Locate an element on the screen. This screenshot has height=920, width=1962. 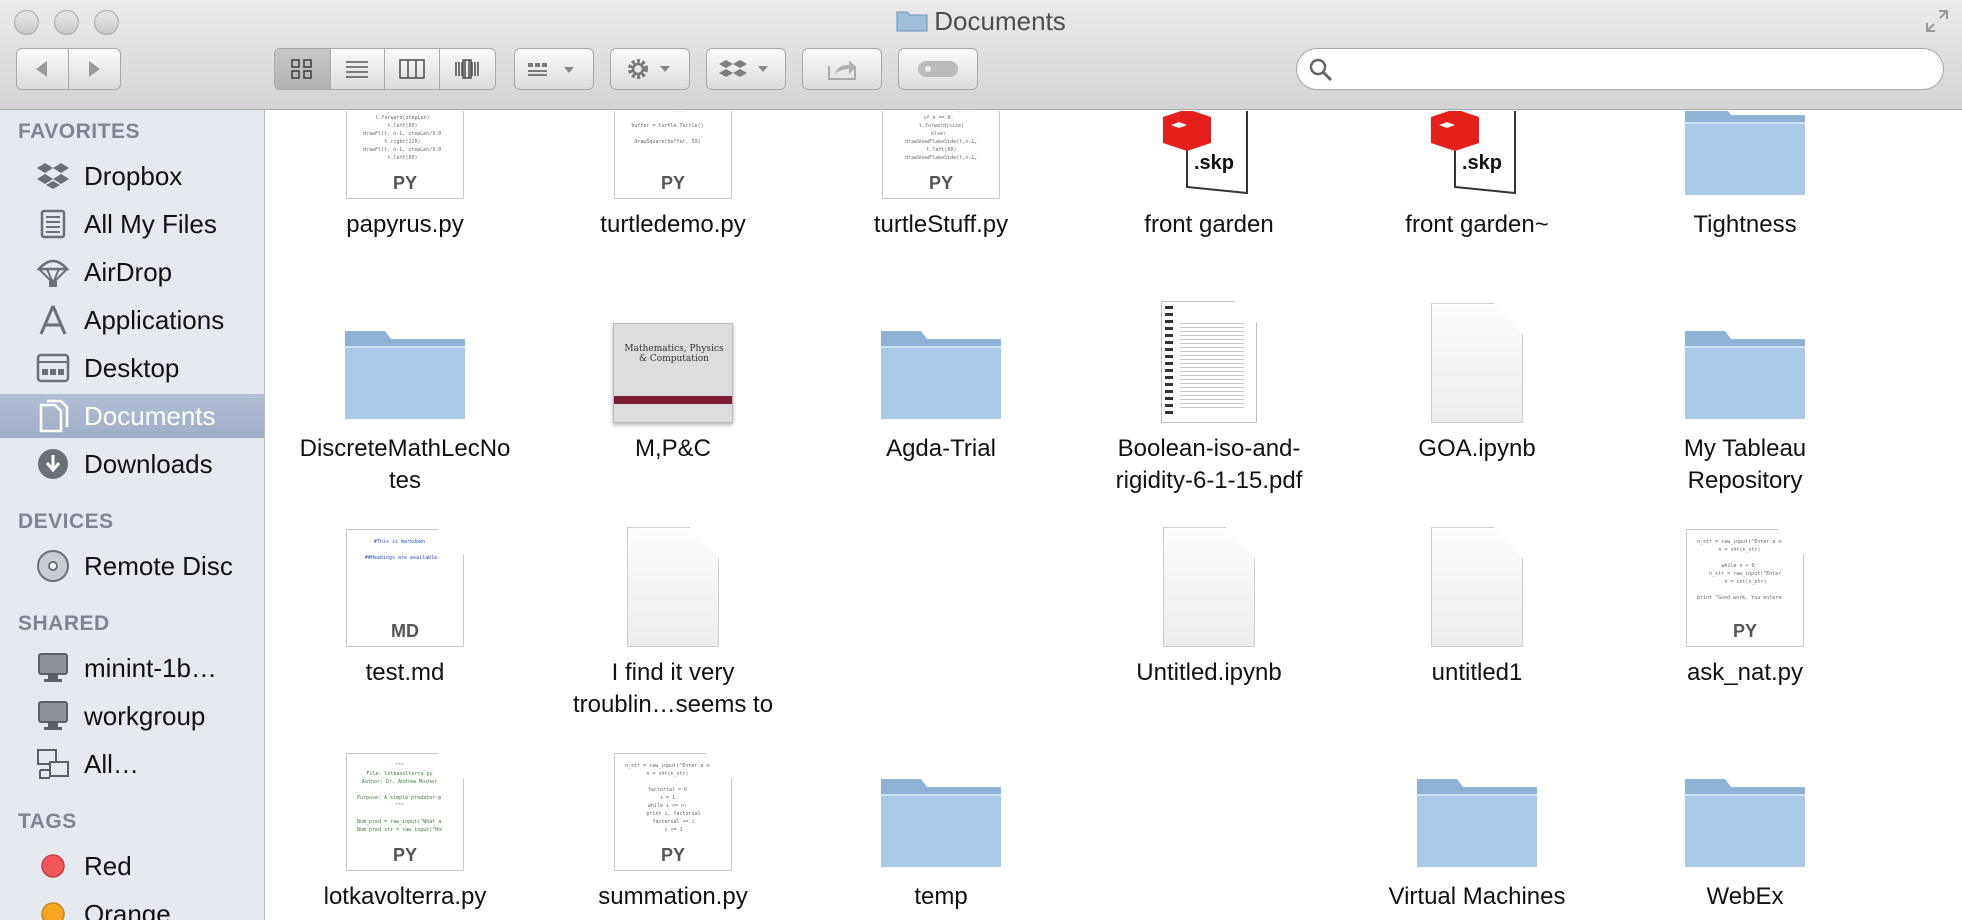
arrange-button is located at coordinates (554, 69).